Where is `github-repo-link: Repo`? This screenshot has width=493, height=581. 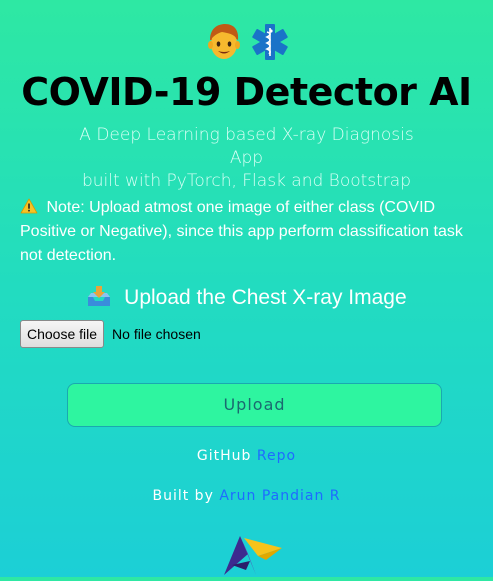
github-repo-link: Repo is located at coordinates (276, 456).